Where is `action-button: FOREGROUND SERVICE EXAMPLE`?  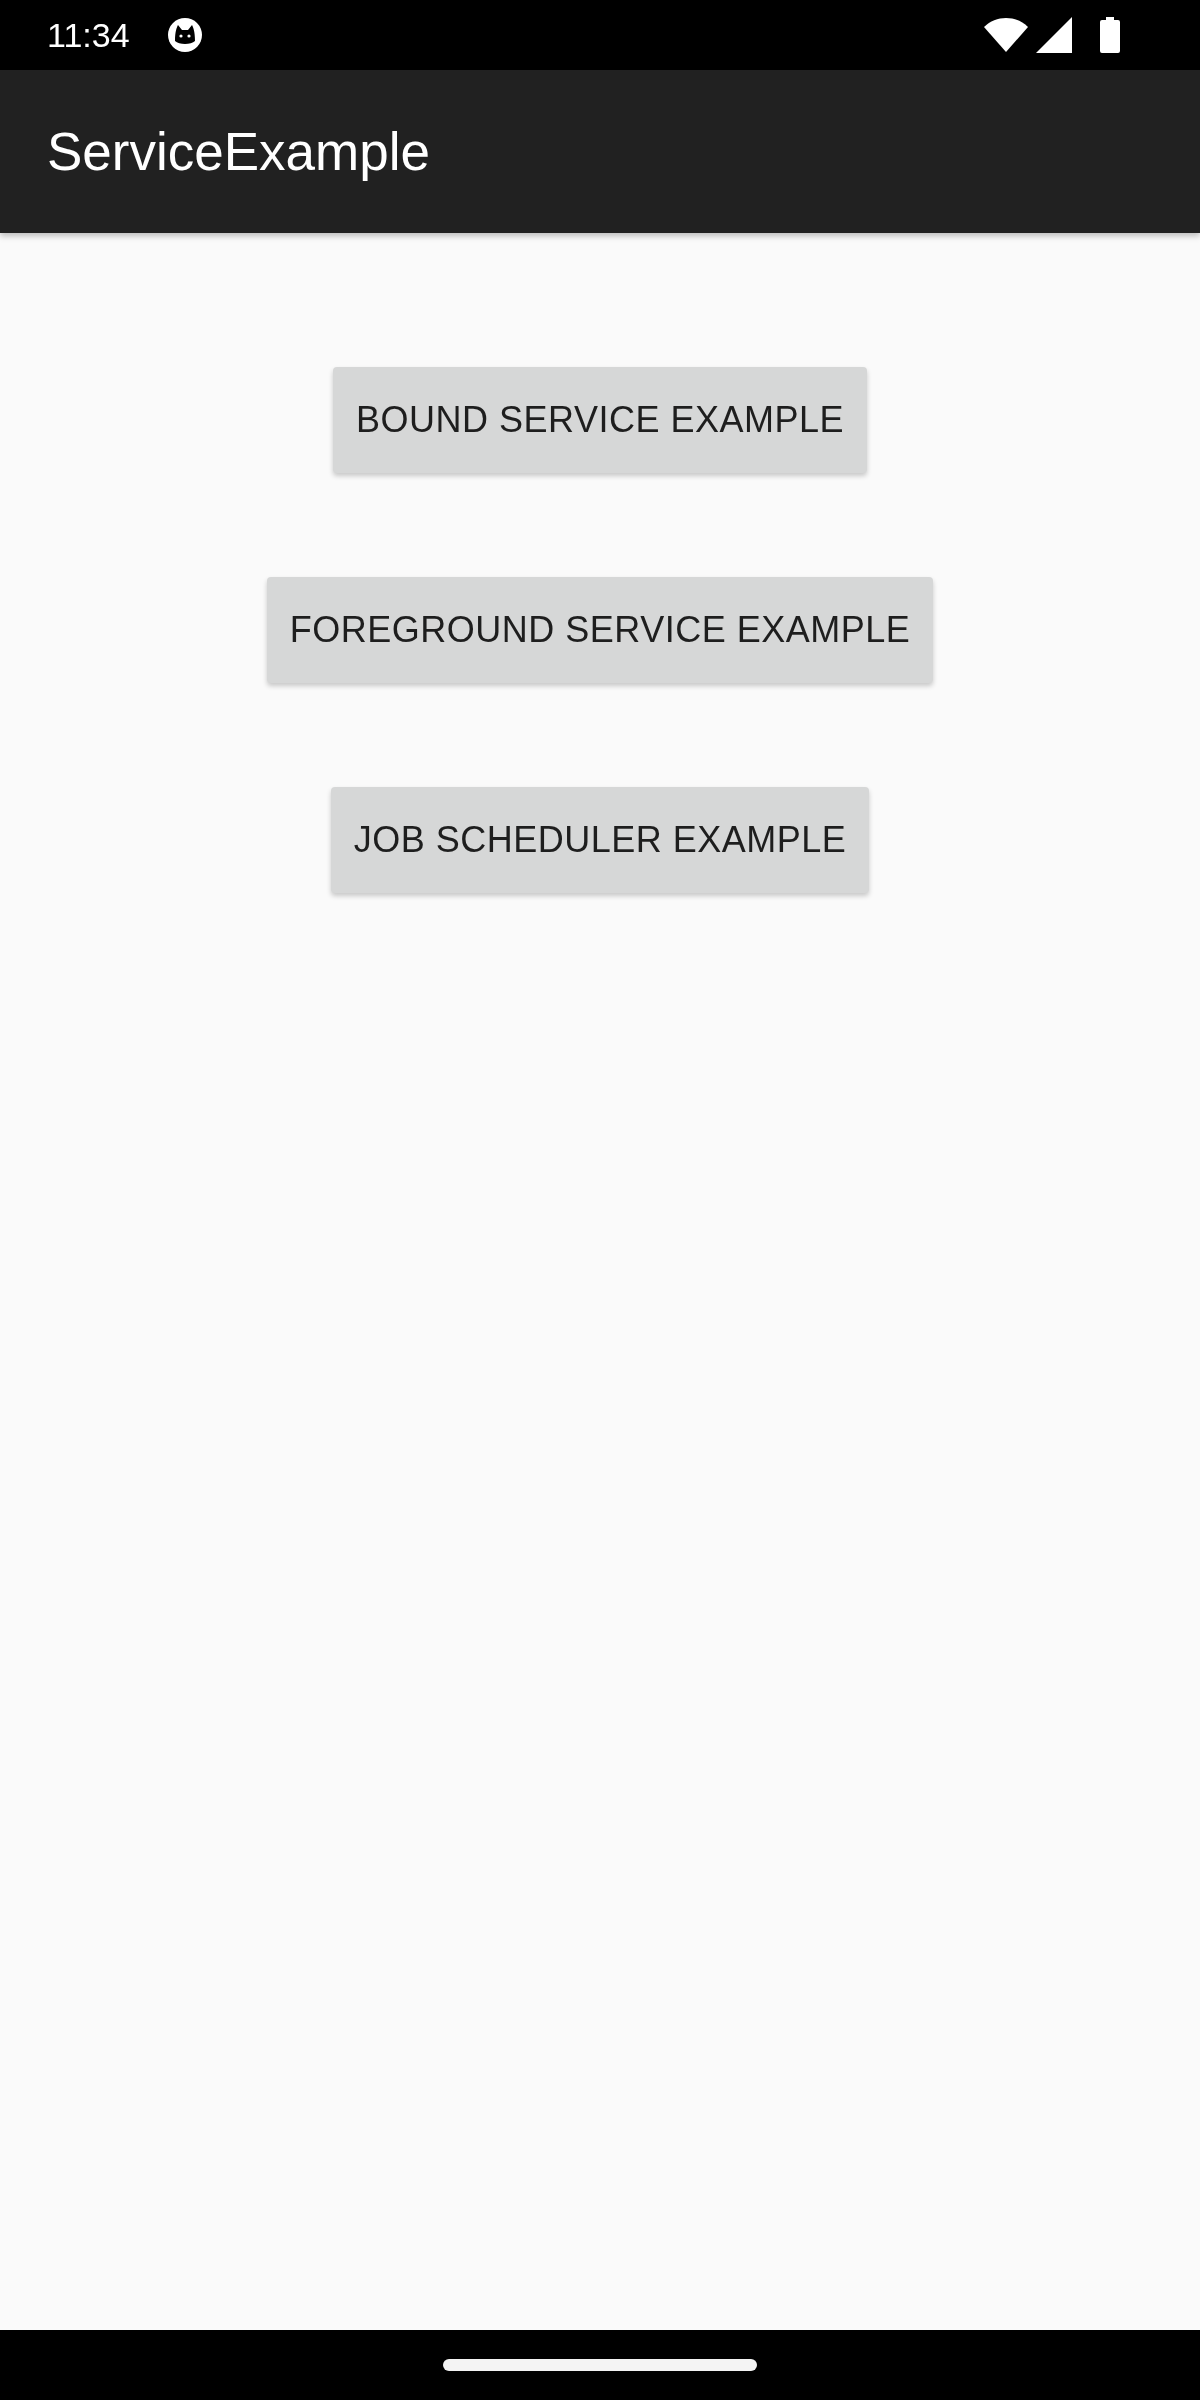
action-button: FOREGROUND SERVICE EXAMPLE is located at coordinates (600, 630).